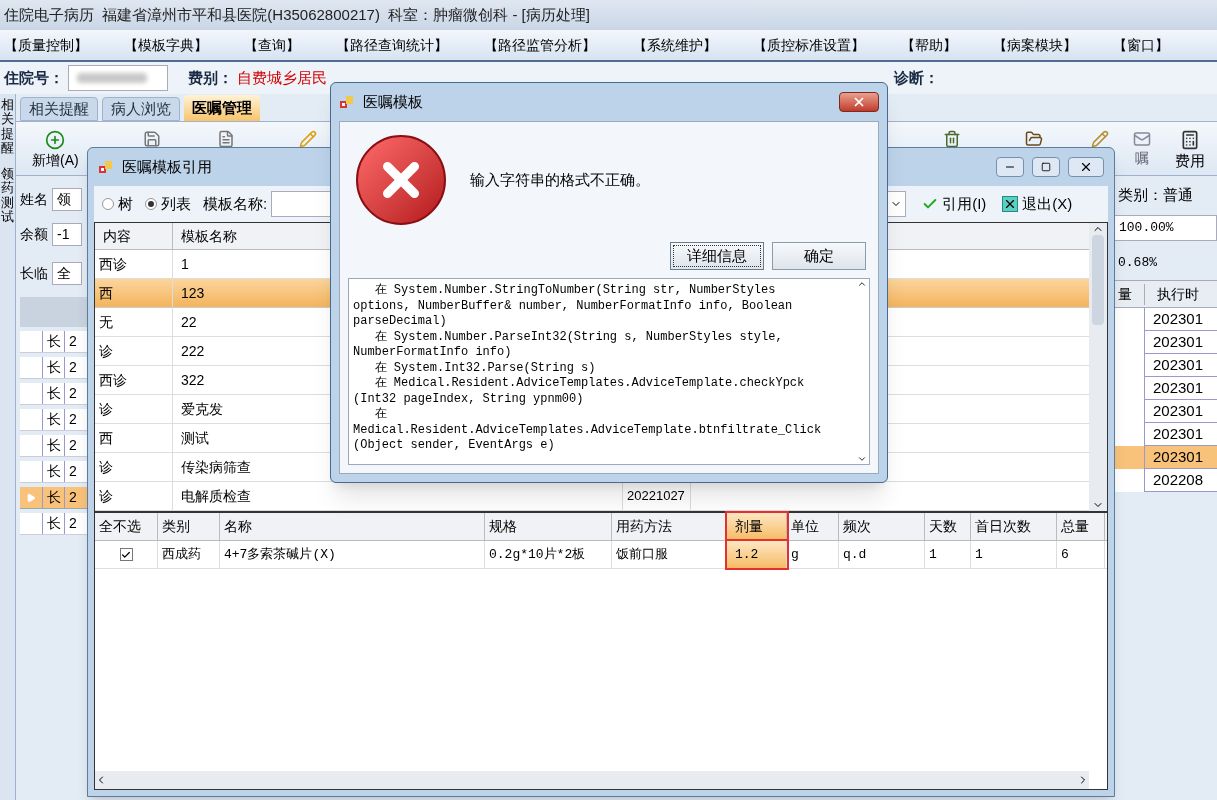  What do you see at coordinates (757, 554) in the screenshot?
I see `table-cell: 1.2` at bounding box center [757, 554].